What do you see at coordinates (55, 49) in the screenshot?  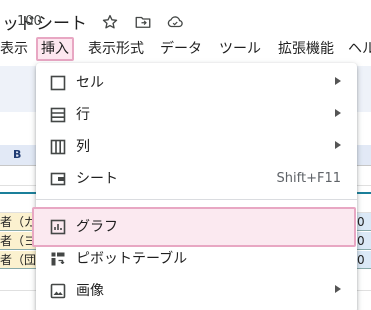 I see `menu-insert: 挿入` at bounding box center [55, 49].